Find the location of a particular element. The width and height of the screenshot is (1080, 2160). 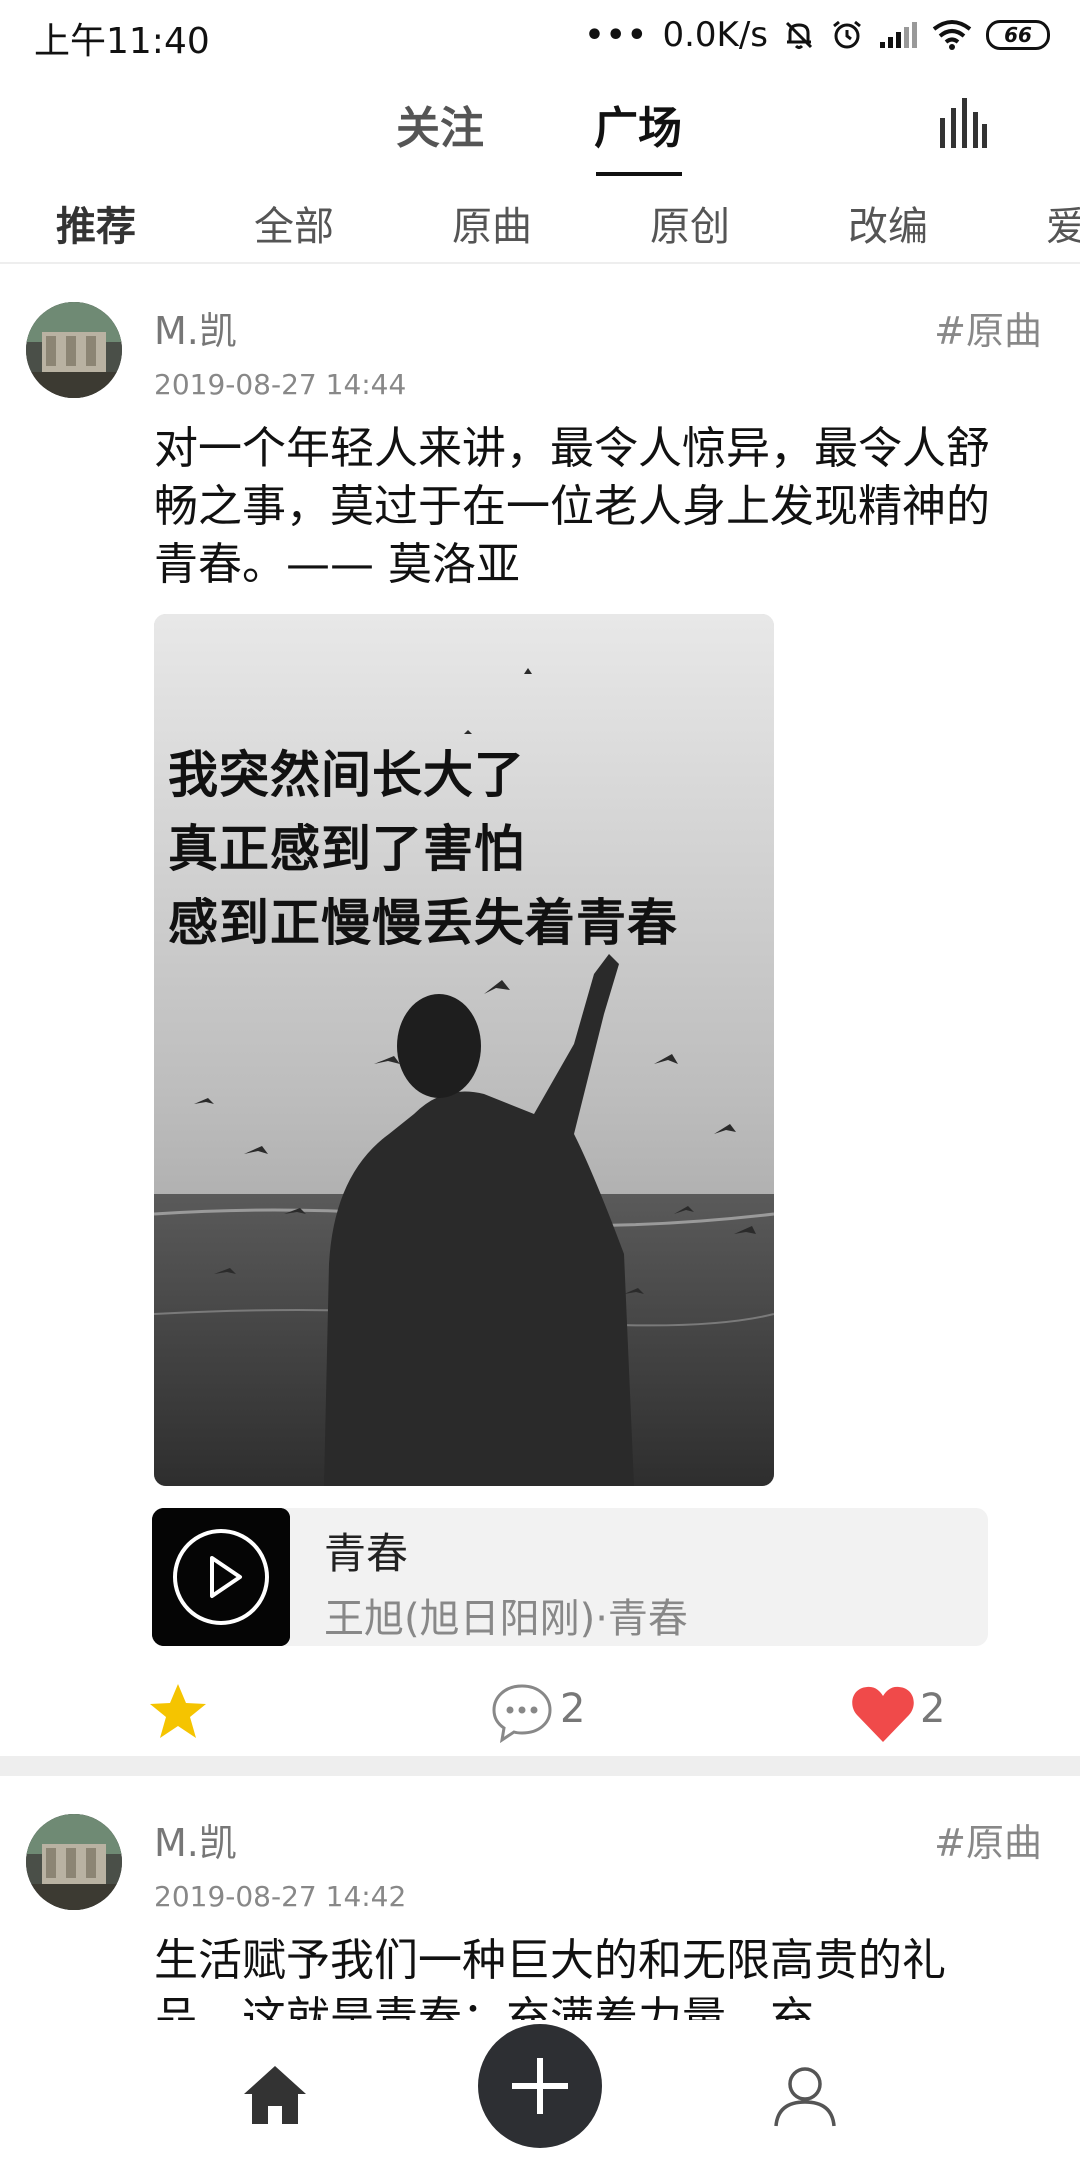

music-artist: 王旭(旭日阳刚)·青春 is located at coordinates (506, 1619).